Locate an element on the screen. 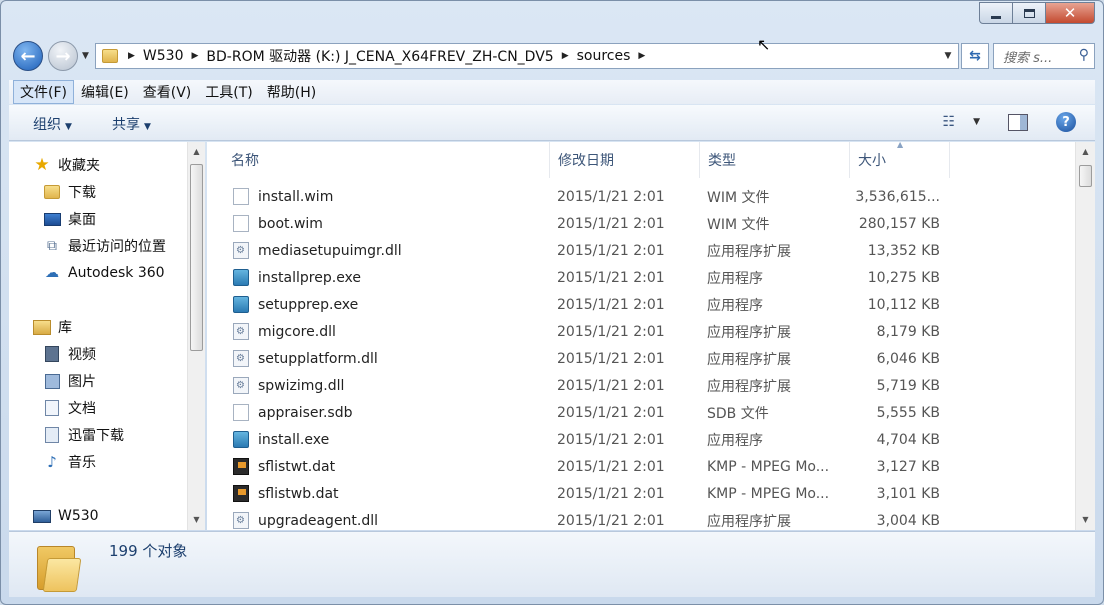  sidebar-item-label: 视频 is located at coordinates (82, 355).